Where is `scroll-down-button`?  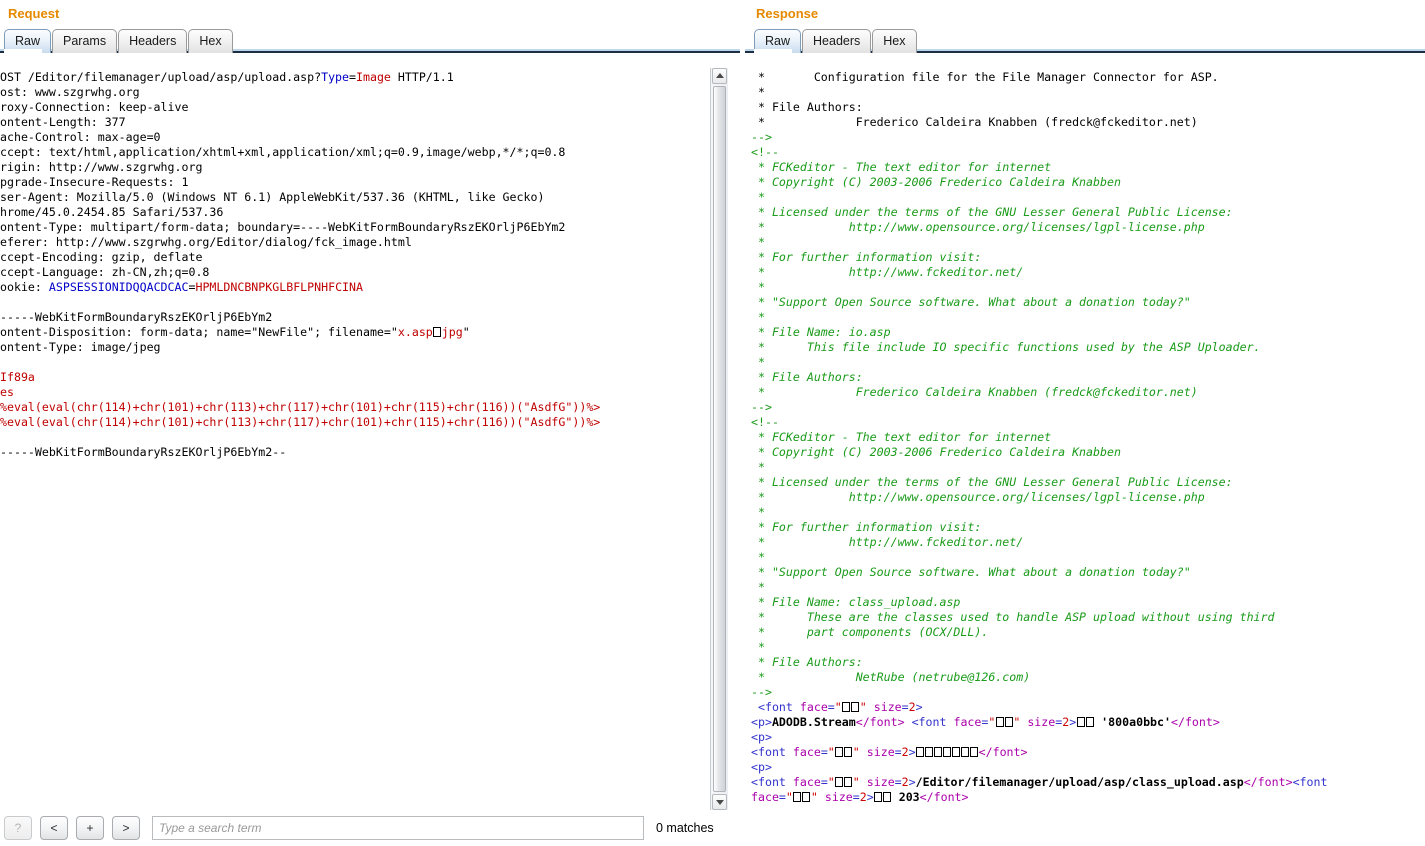 scroll-down-button is located at coordinates (719, 802).